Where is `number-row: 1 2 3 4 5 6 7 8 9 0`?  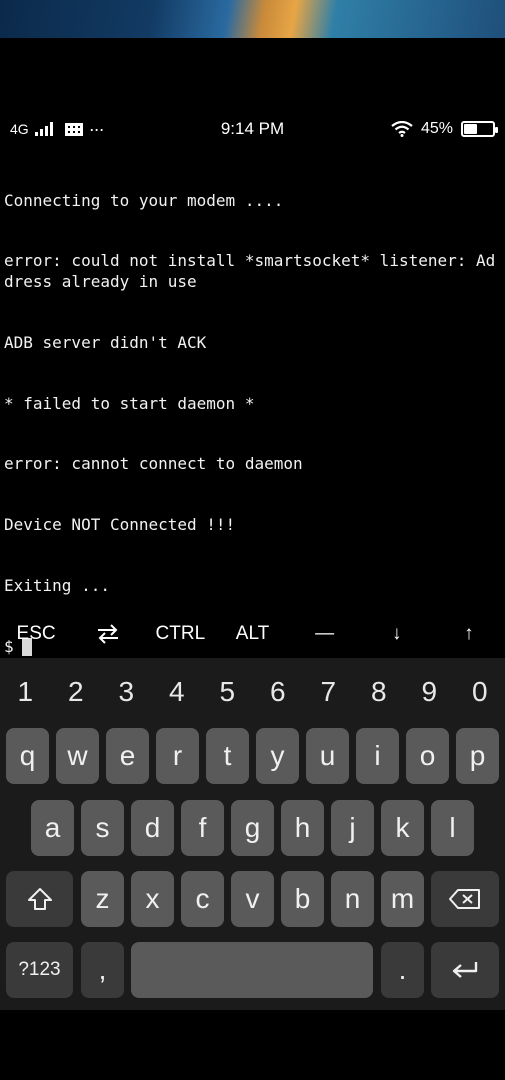 number-row: 1 2 3 4 5 6 7 8 9 0 is located at coordinates (252, 692).